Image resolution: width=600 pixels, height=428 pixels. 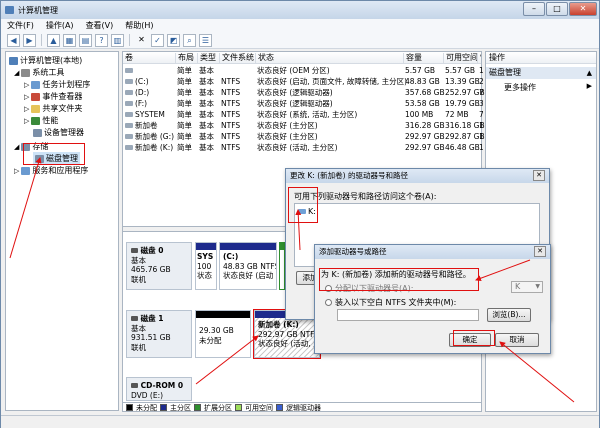 I want to click on arrow-to-add-button, so click(x=298, y=230).